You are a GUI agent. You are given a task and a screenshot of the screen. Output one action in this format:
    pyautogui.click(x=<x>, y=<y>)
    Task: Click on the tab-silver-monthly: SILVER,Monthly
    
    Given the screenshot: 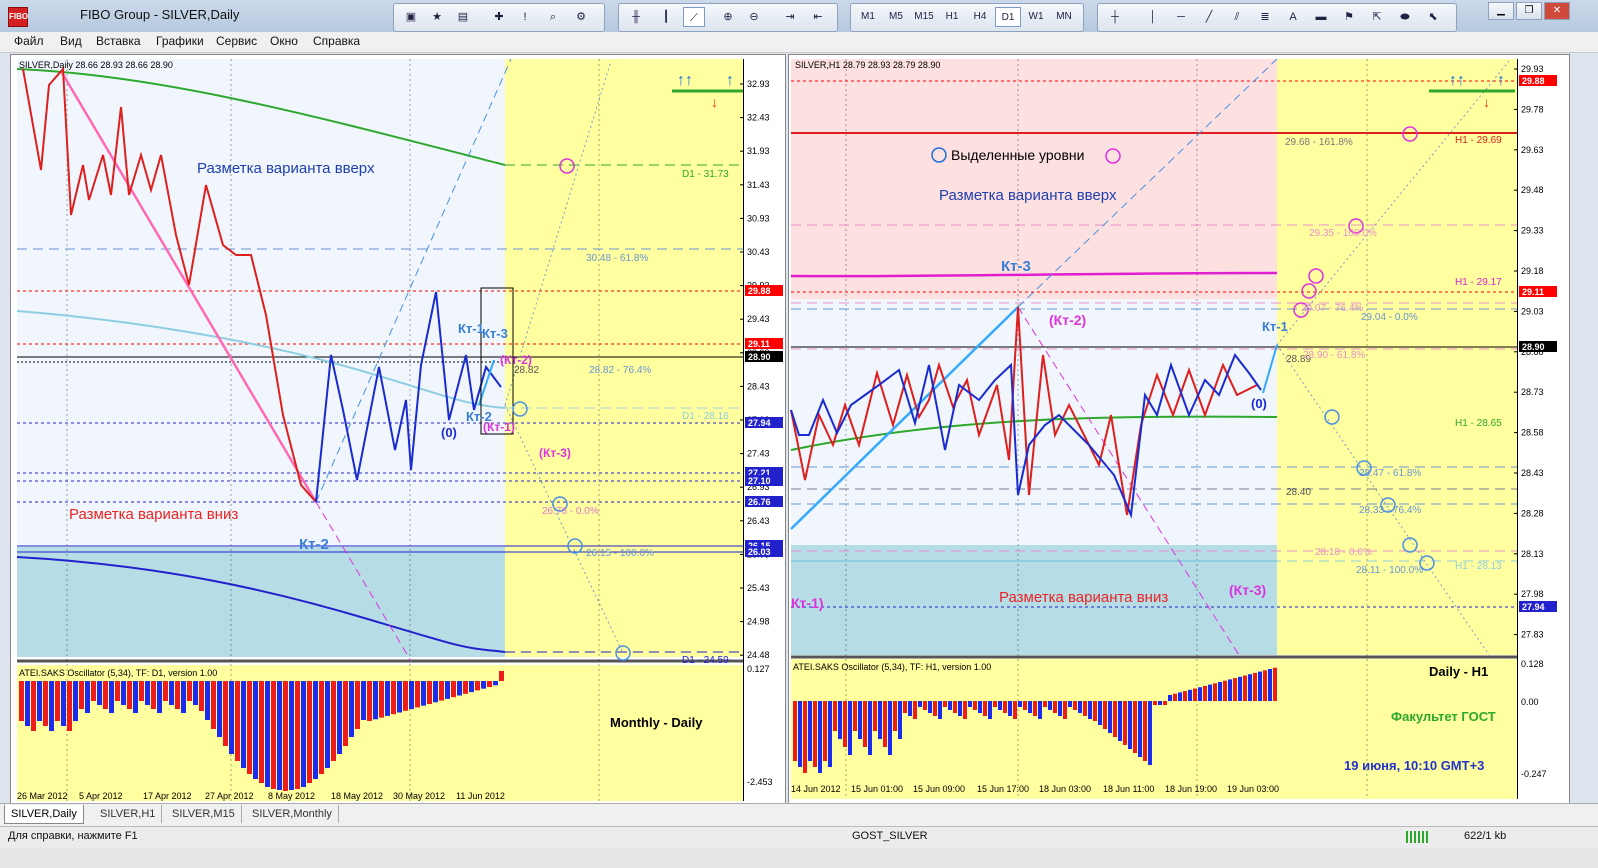 What is the action you would take?
    pyautogui.click(x=292, y=814)
    